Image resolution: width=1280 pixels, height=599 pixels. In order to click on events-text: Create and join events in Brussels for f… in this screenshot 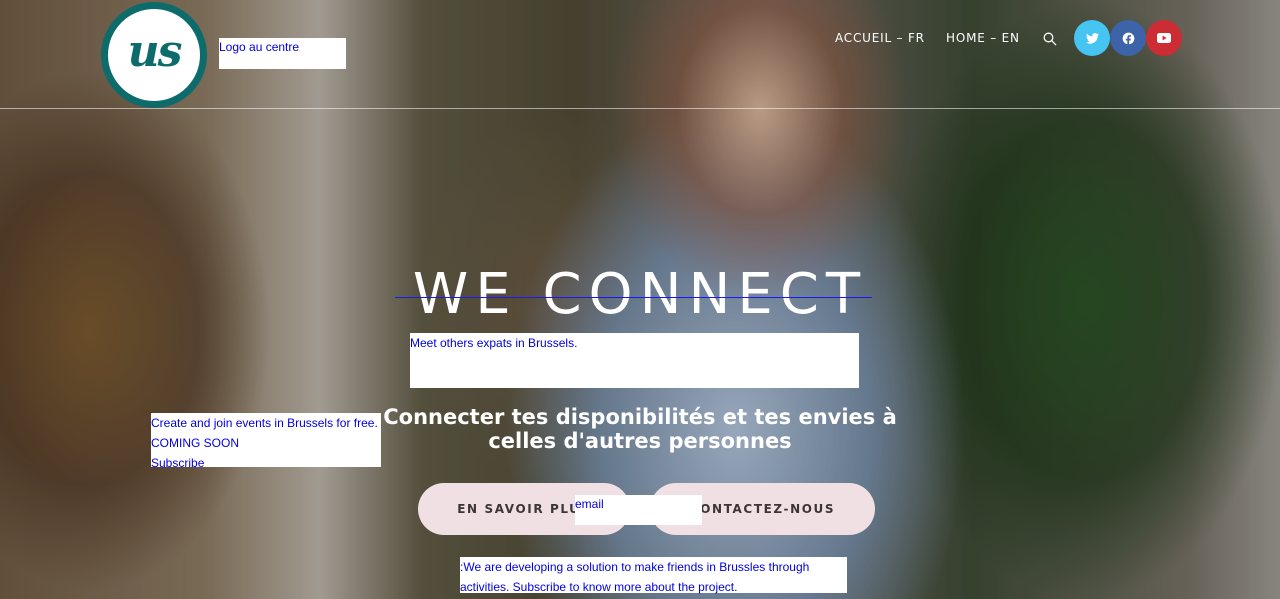, I will do `click(264, 423)`.